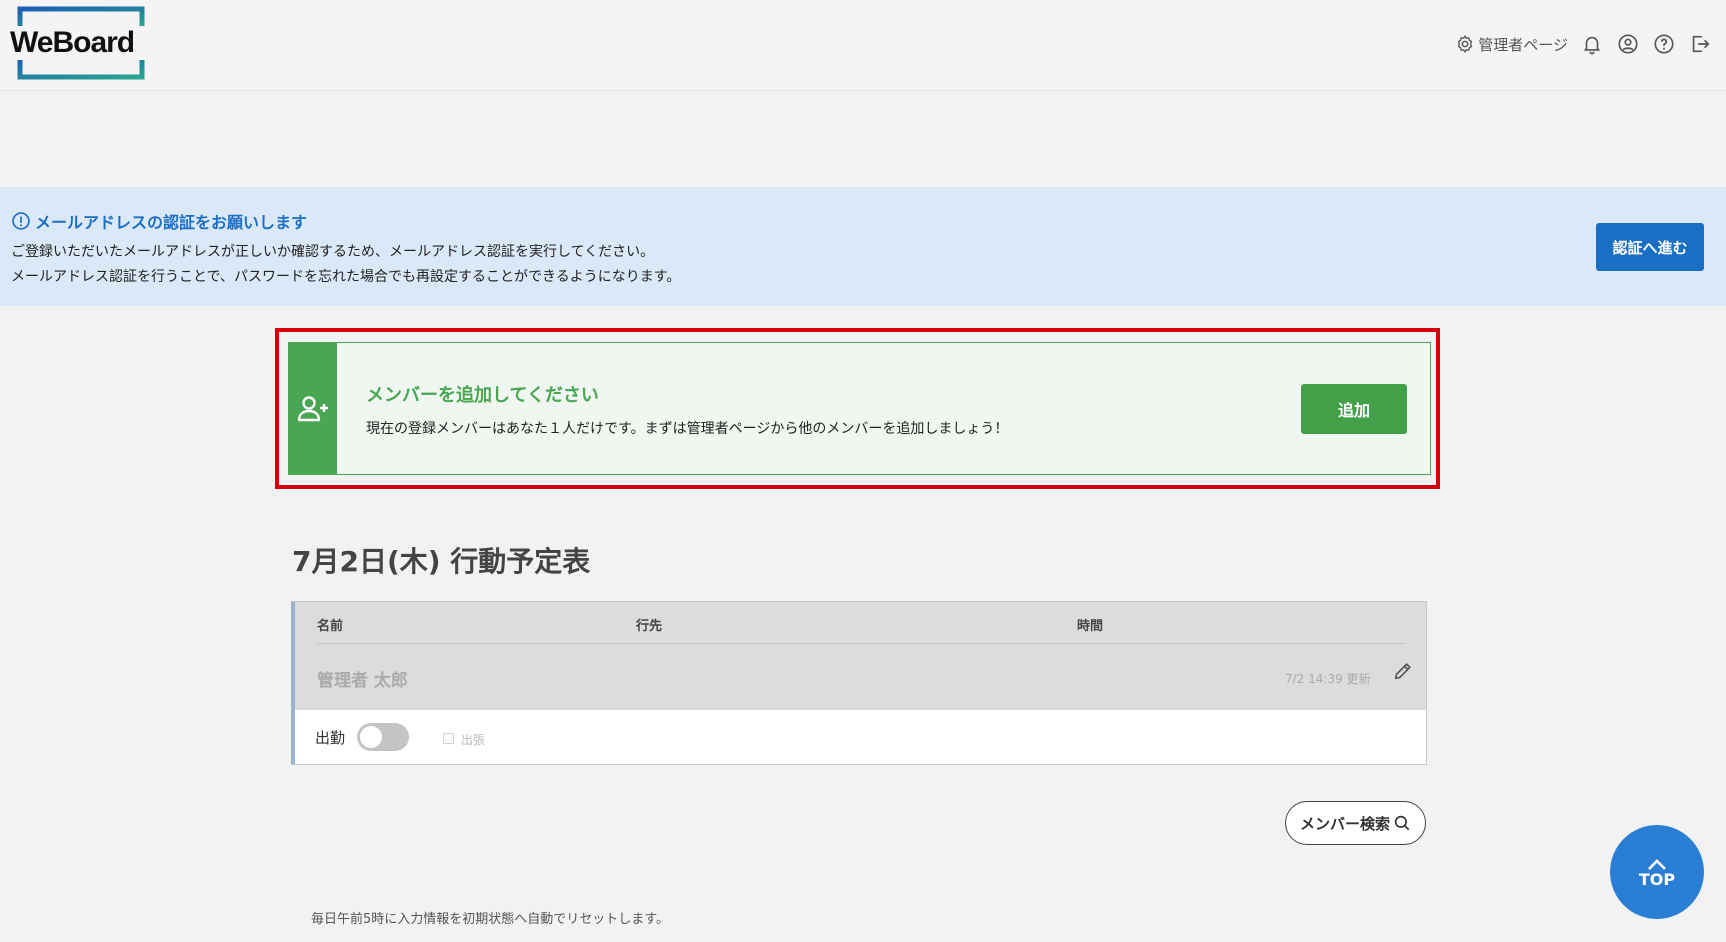 Image resolution: width=1726 pixels, height=942 pixels. I want to click on weboard-logo: WeBoard, so click(81, 44).